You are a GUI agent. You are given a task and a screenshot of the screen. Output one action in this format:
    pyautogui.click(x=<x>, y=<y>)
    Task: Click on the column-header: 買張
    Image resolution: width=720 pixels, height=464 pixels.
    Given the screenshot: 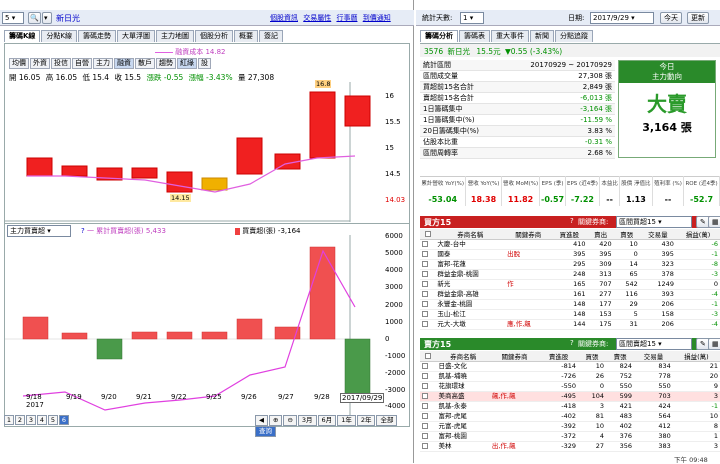 What is the action you would take?
    pyautogui.click(x=592, y=356)
    